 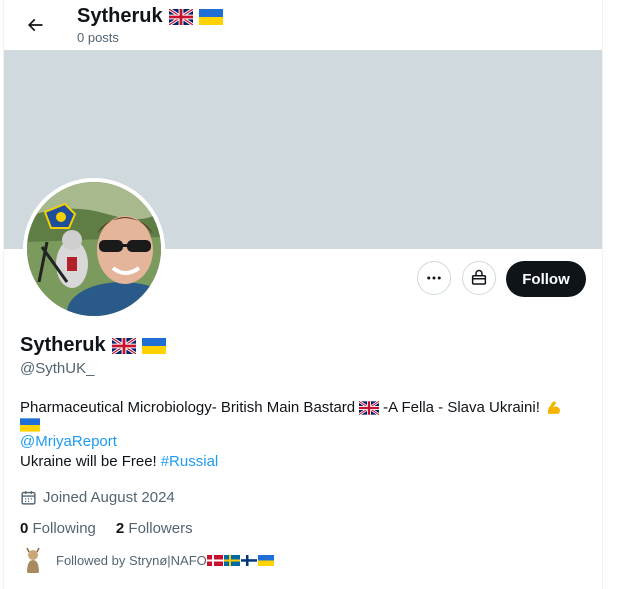 I want to click on flexed-biceps-icon, so click(x=553, y=407).